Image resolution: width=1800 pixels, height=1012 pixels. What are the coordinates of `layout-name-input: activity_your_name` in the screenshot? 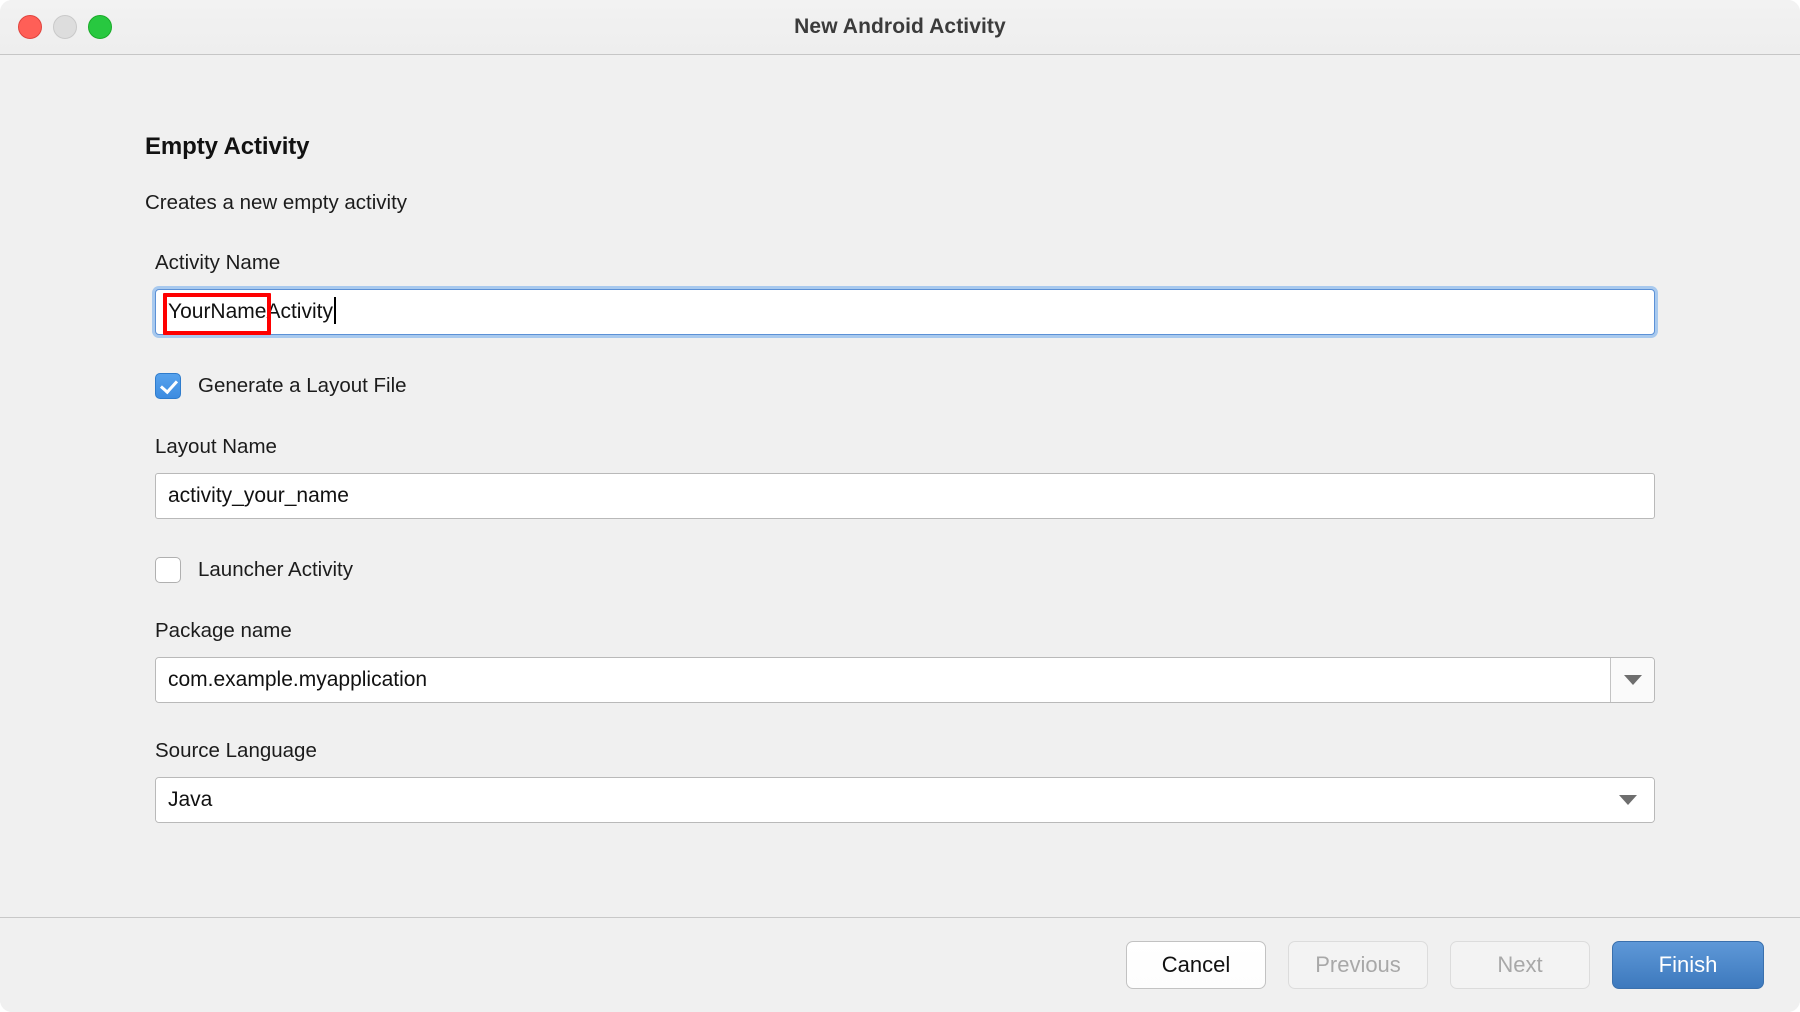 It's located at (905, 496).